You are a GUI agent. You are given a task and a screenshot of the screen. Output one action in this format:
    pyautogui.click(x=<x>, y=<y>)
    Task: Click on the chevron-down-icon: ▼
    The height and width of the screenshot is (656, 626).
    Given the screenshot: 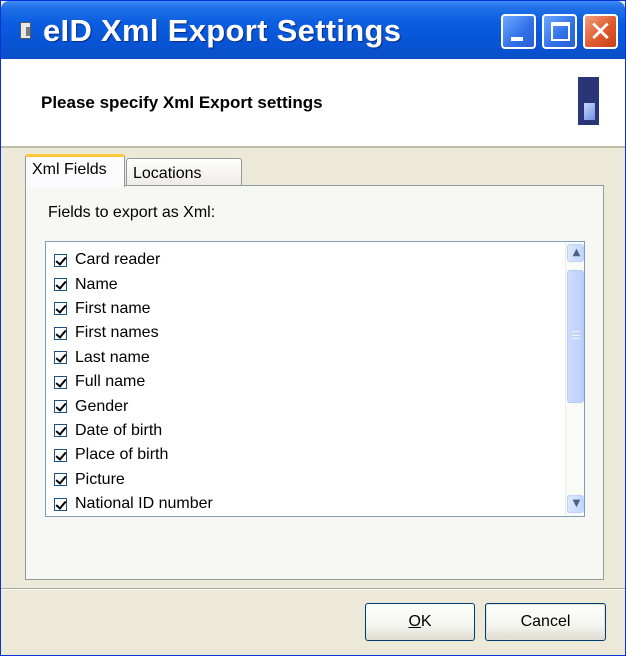 What is the action you would take?
    pyautogui.click(x=576, y=503)
    